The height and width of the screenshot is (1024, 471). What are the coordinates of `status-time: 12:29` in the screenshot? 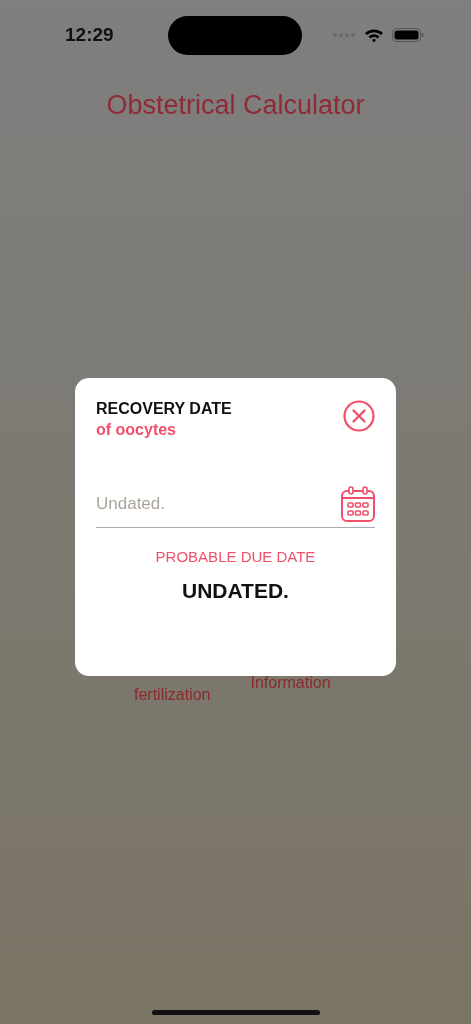 It's located at (90, 35).